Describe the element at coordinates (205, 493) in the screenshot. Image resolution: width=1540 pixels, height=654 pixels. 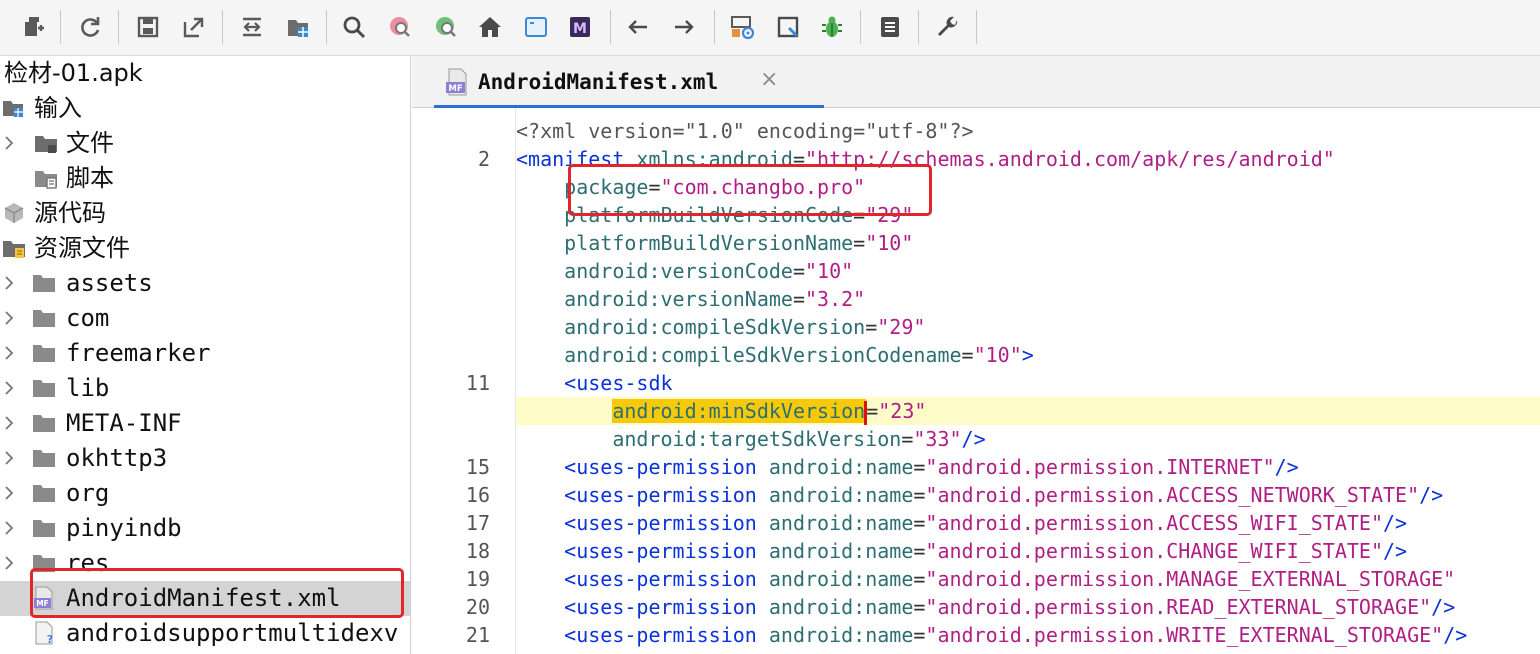
I see `tree-item-org: org` at that location.